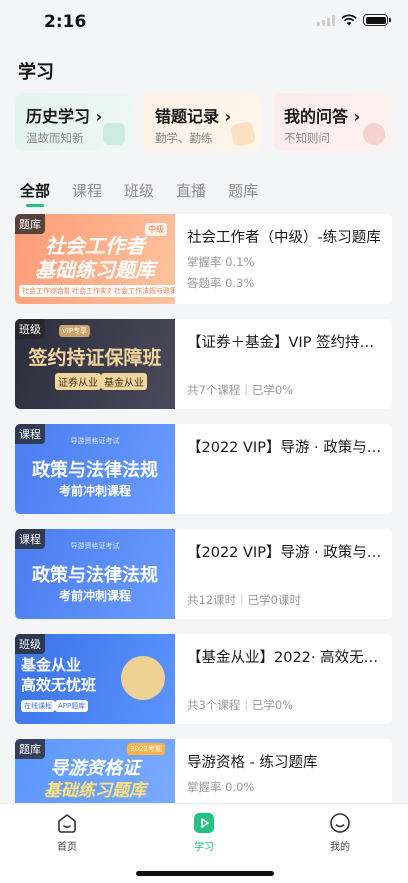 This screenshot has width=408, height=883. Describe the element at coordinates (38, 706) in the screenshot. I see `thumb-pill: 在线课程` at that location.